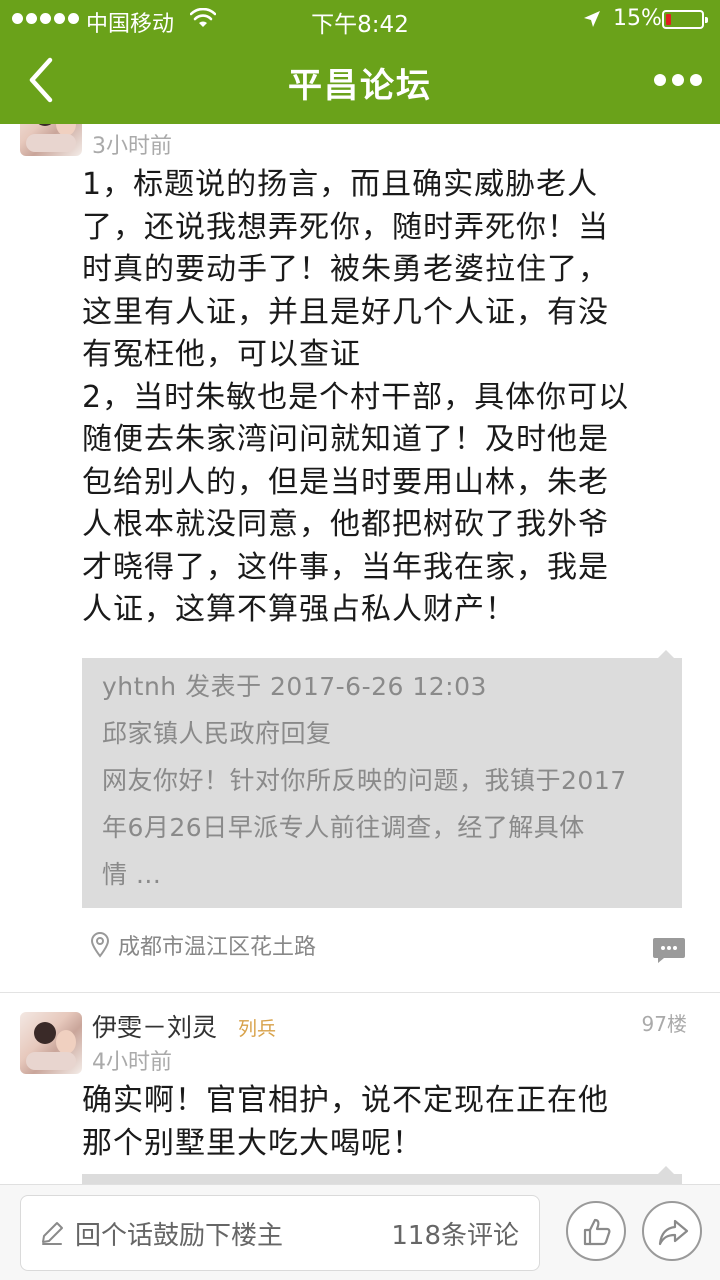 The width and height of the screenshot is (720, 1280). I want to click on like-button, so click(596, 1231).